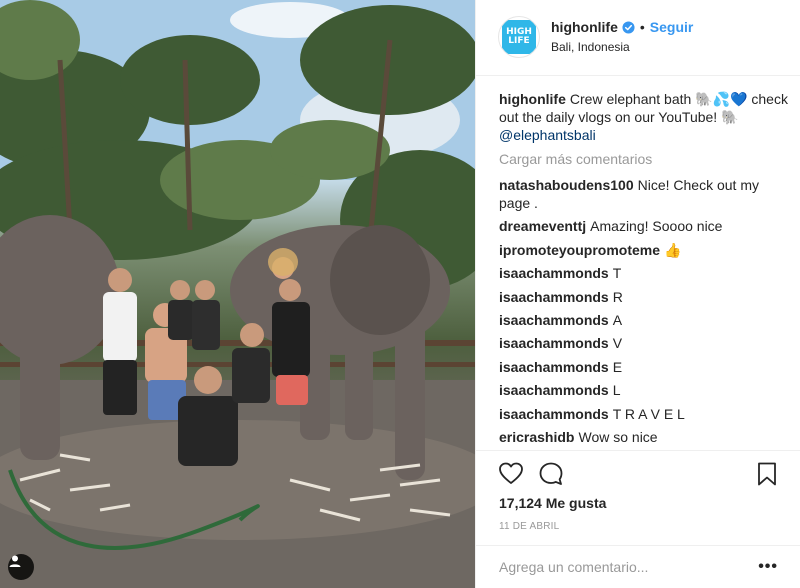  What do you see at coordinates (536, 437) in the screenshot?
I see `comment-username: ericrashidb` at bounding box center [536, 437].